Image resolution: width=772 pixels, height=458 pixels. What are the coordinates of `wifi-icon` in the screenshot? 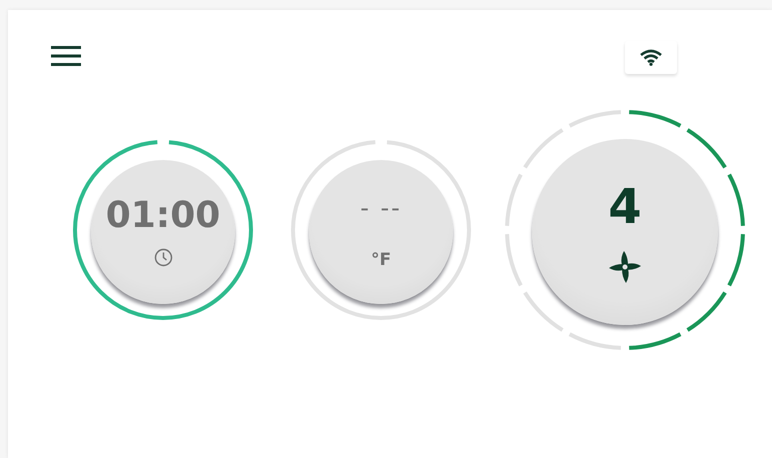 It's located at (651, 57).